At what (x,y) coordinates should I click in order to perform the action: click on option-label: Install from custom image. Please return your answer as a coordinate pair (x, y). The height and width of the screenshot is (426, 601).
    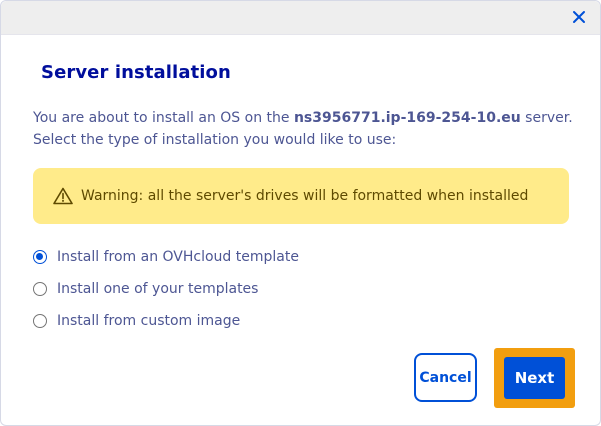
    Looking at the image, I should click on (149, 321).